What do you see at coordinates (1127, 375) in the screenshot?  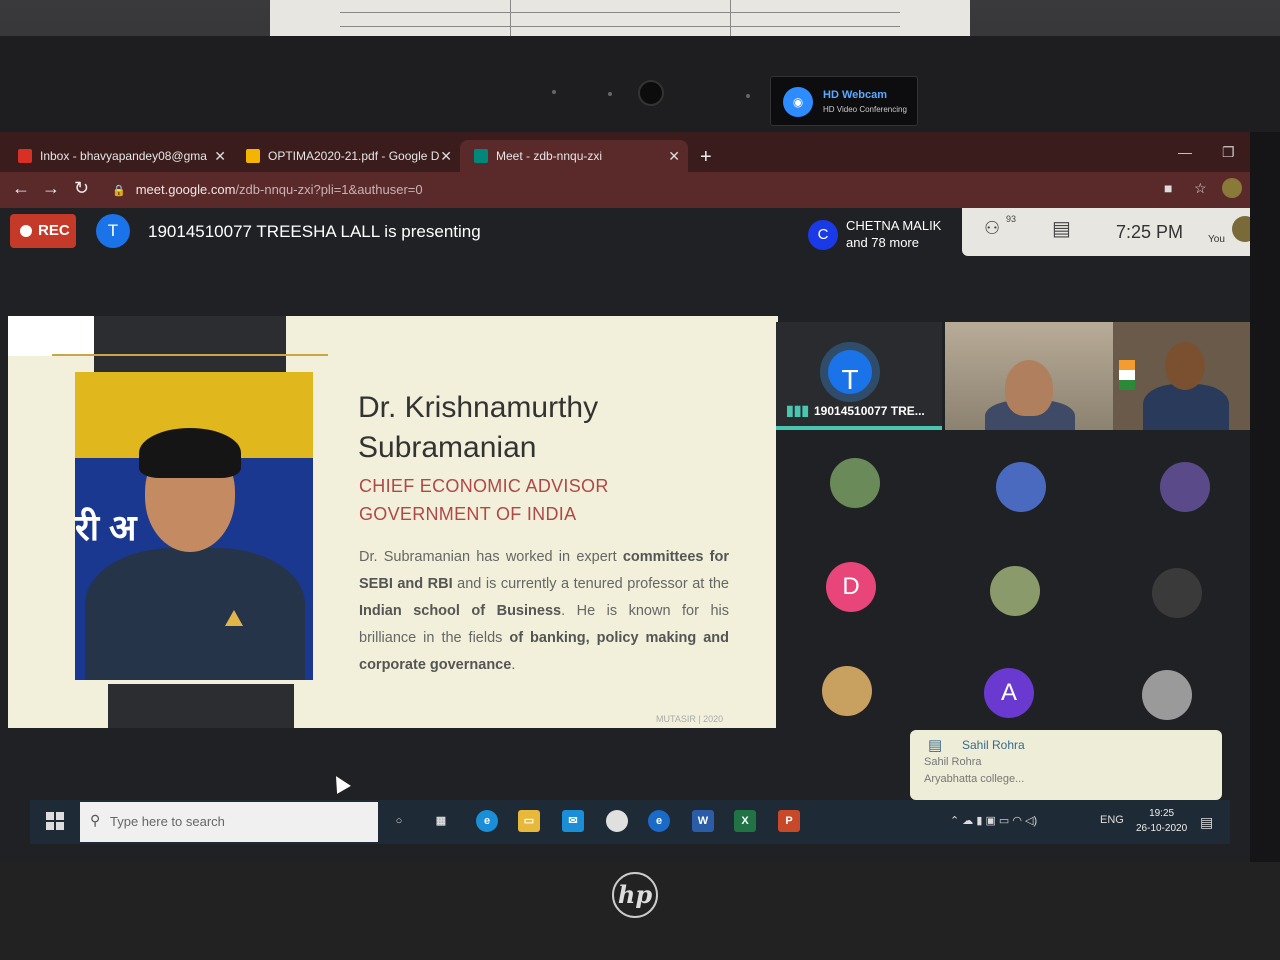 I see `flag-icon` at bounding box center [1127, 375].